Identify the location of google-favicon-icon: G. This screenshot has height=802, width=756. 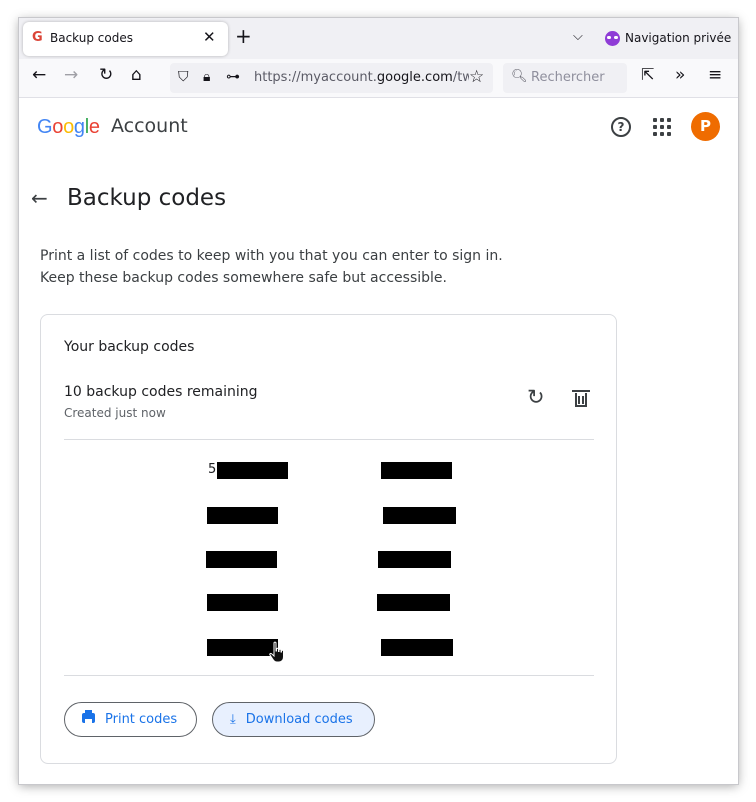
(37, 37).